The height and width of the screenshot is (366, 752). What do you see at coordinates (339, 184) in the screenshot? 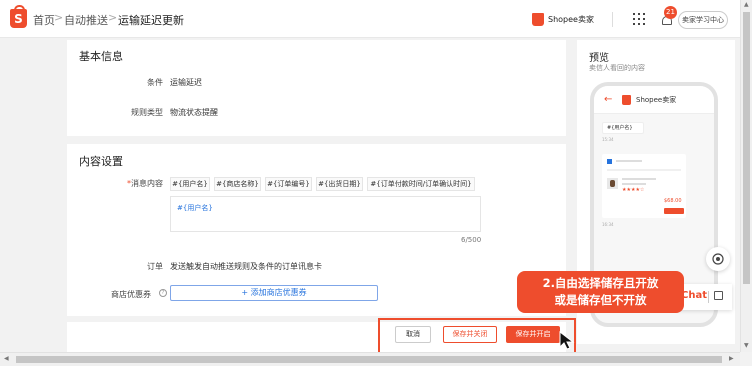
I see `tag-ship-date: #{出货日期}` at bounding box center [339, 184].